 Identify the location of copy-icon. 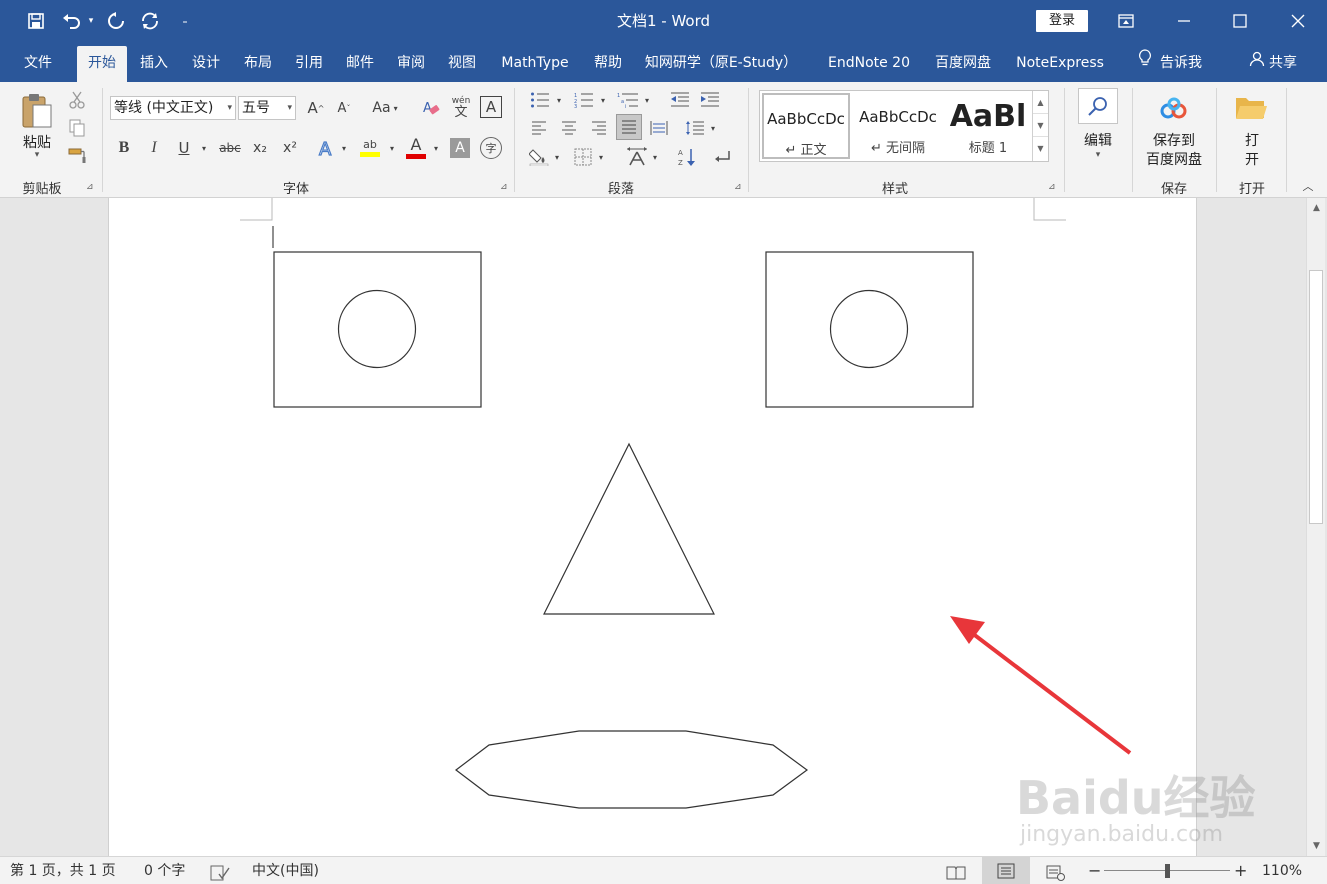
(77, 128).